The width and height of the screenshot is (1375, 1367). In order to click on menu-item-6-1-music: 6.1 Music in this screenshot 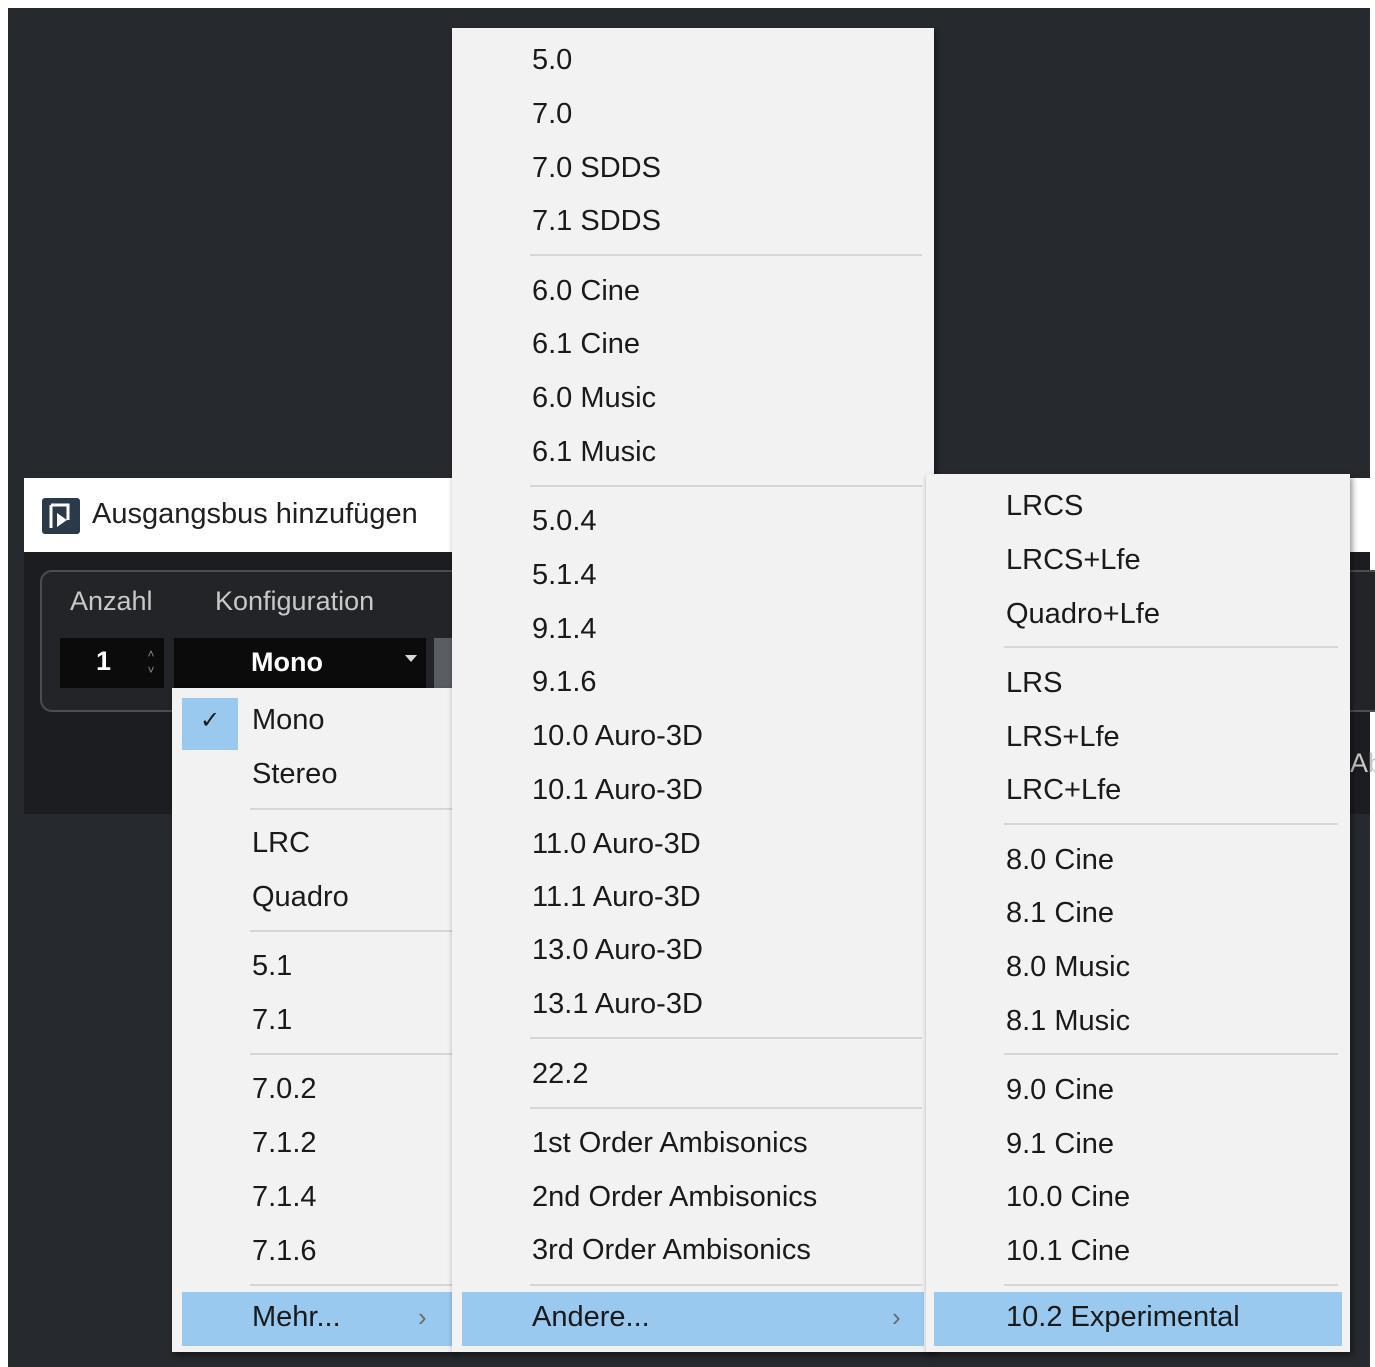, I will do `click(693, 455)`.